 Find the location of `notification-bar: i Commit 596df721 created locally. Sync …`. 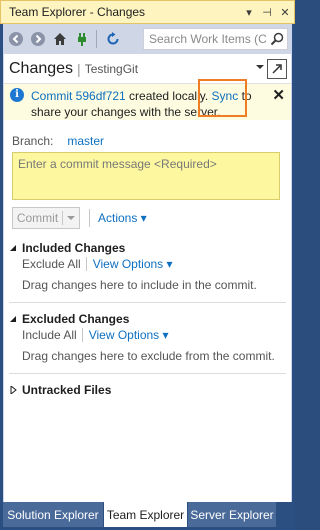

notification-bar: i Commit 596df721 created locally. Sync … is located at coordinates (147, 102).